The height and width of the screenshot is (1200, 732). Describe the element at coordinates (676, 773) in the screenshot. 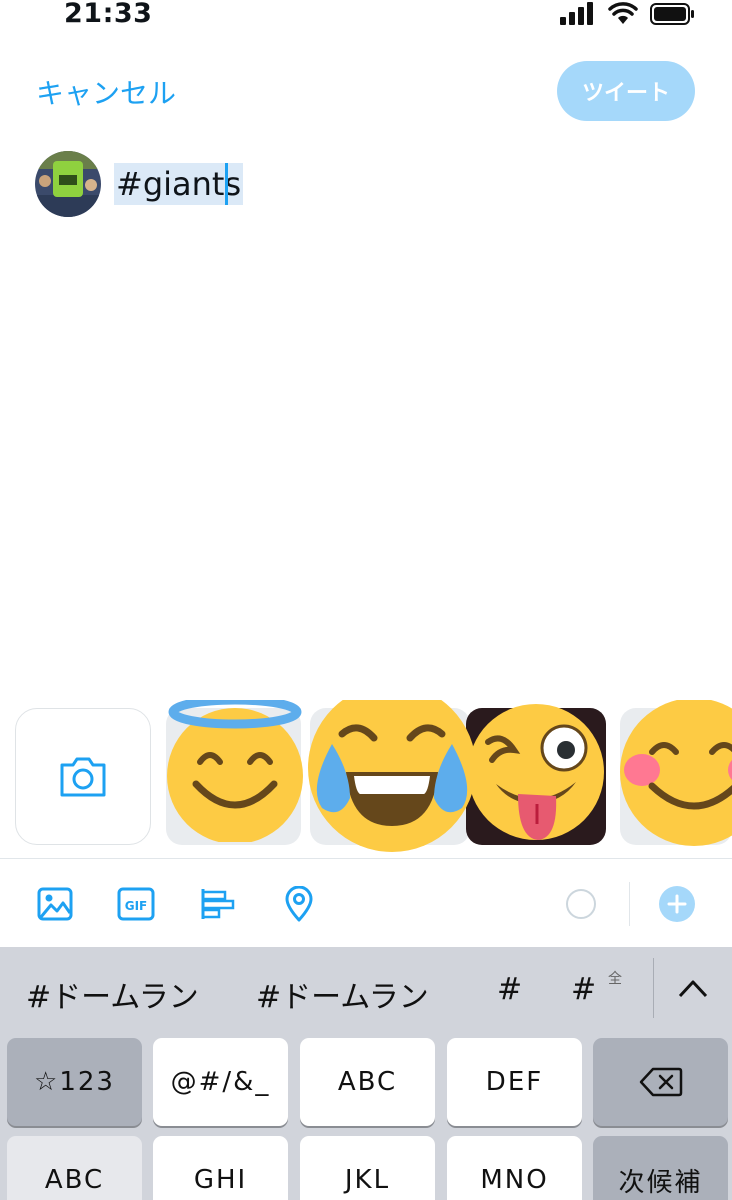

I see `smiling-face-with-smiling-eyes-emoji` at that location.